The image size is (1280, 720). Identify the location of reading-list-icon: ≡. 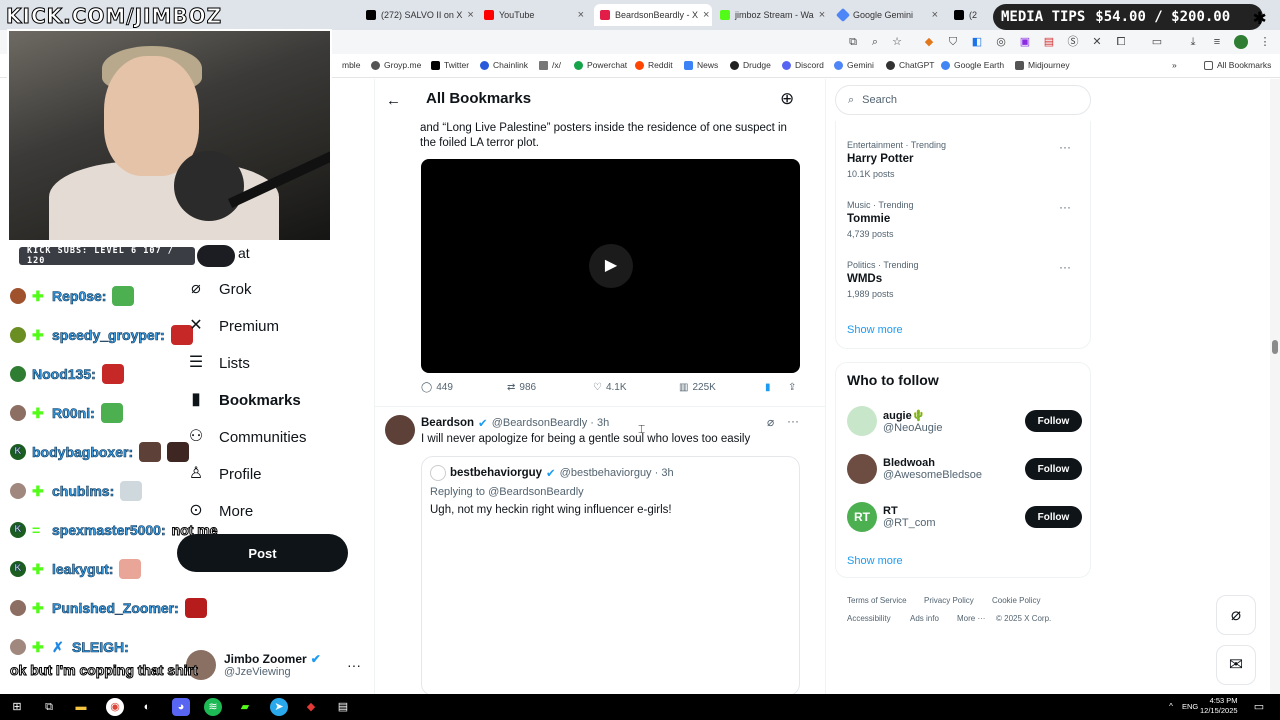
(1217, 42).